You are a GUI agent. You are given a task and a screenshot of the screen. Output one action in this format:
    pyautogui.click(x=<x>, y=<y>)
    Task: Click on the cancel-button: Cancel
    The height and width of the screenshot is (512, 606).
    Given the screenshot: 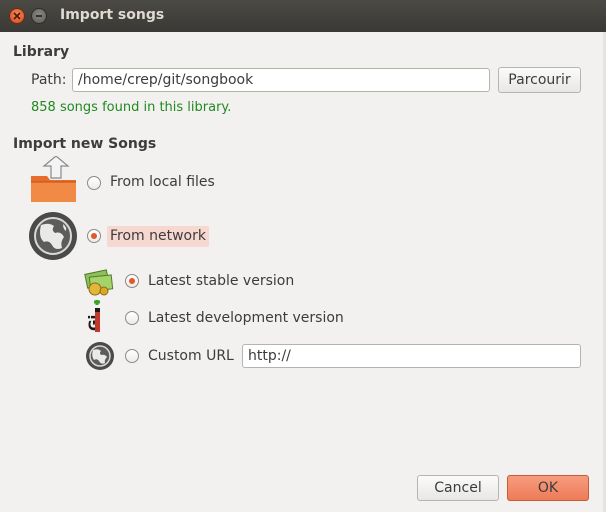 What is the action you would take?
    pyautogui.click(x=458, y=488)
    